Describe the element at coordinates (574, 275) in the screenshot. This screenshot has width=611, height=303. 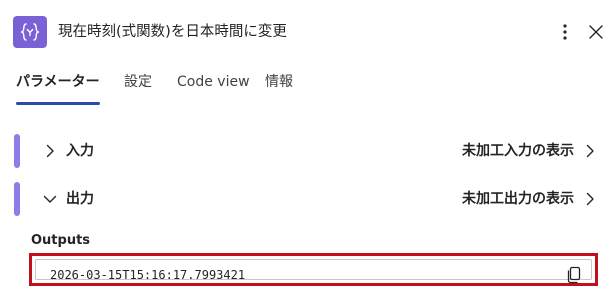
I see `copy-icon` at that location.